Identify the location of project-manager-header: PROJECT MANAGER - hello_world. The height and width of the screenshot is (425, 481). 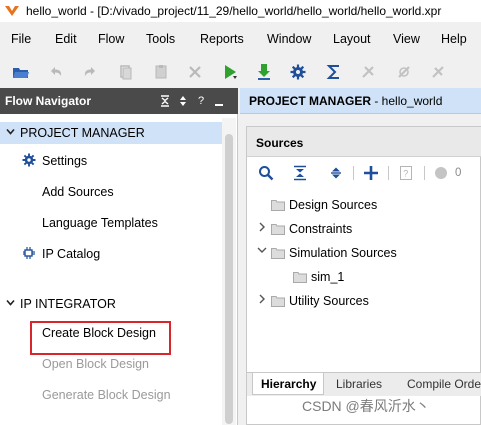
(360, 101).